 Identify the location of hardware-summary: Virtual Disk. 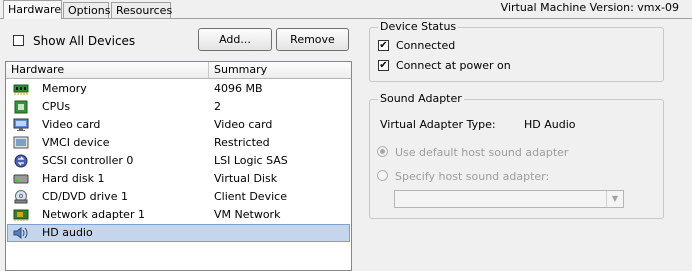
(246, 178).